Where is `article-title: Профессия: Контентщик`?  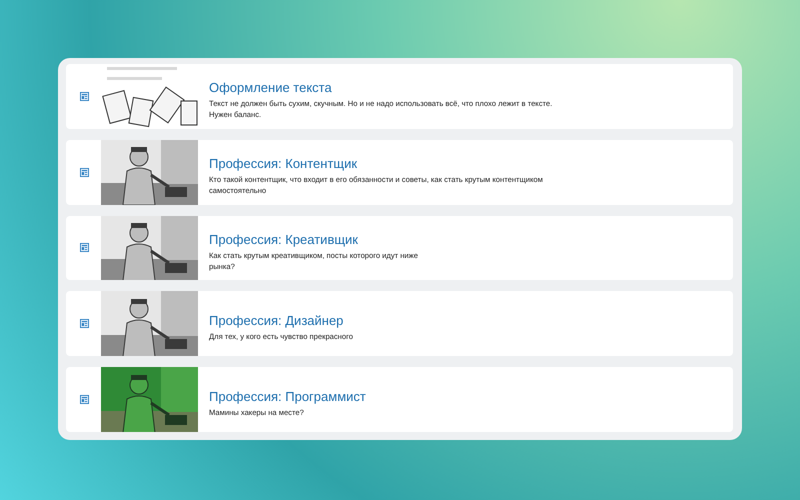
article-title: Профессия: Контентщик is located at coordinates (389, 164).